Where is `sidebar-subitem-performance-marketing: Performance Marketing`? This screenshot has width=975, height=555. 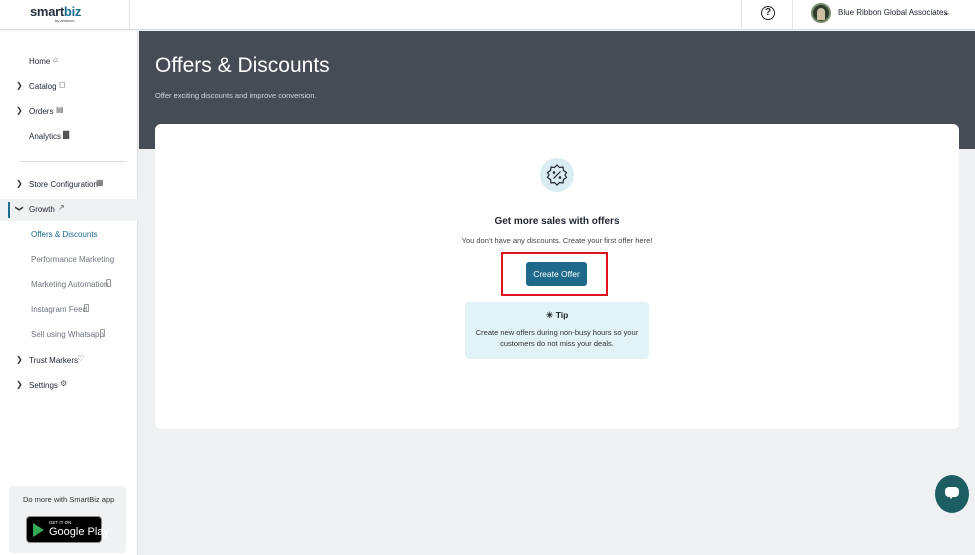 sidebar-subitem-performance-marketing: Performance Marketing is located at coordinates (69, 260).